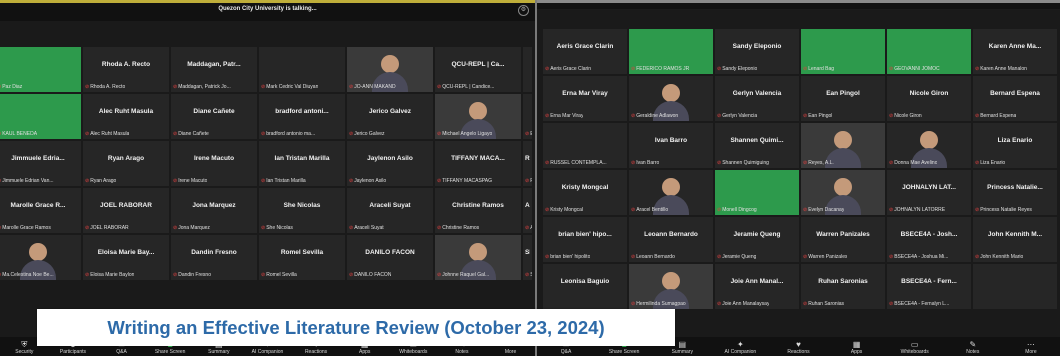 The image size is (1060, 356). What do you see at coordinates (1015, 98) in the screenshot?
I see `participant-tile: Bernard Espena ⊘ Bernard Espena` at bounding box center [1015, 98].